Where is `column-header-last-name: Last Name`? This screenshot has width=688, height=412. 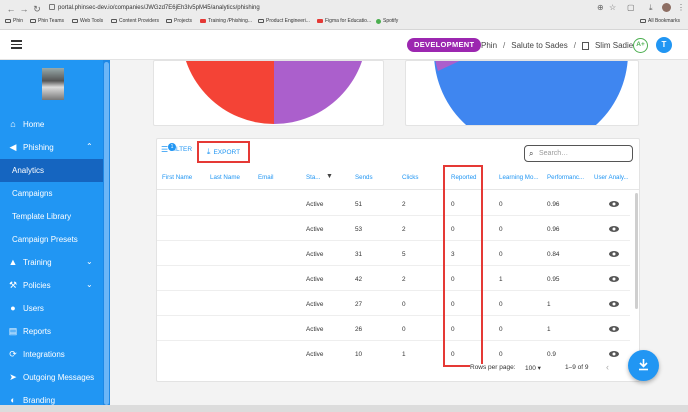 column-header-last-name: Last Name is located at coordinates (225, 177).